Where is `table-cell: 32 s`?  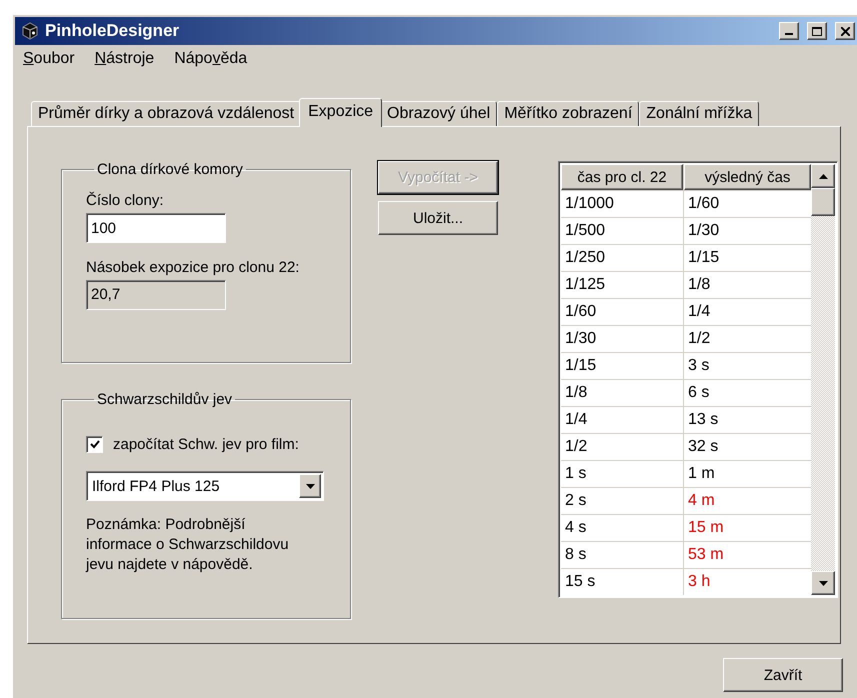 table-cell: 32 s is located at coordinates (747, 447).